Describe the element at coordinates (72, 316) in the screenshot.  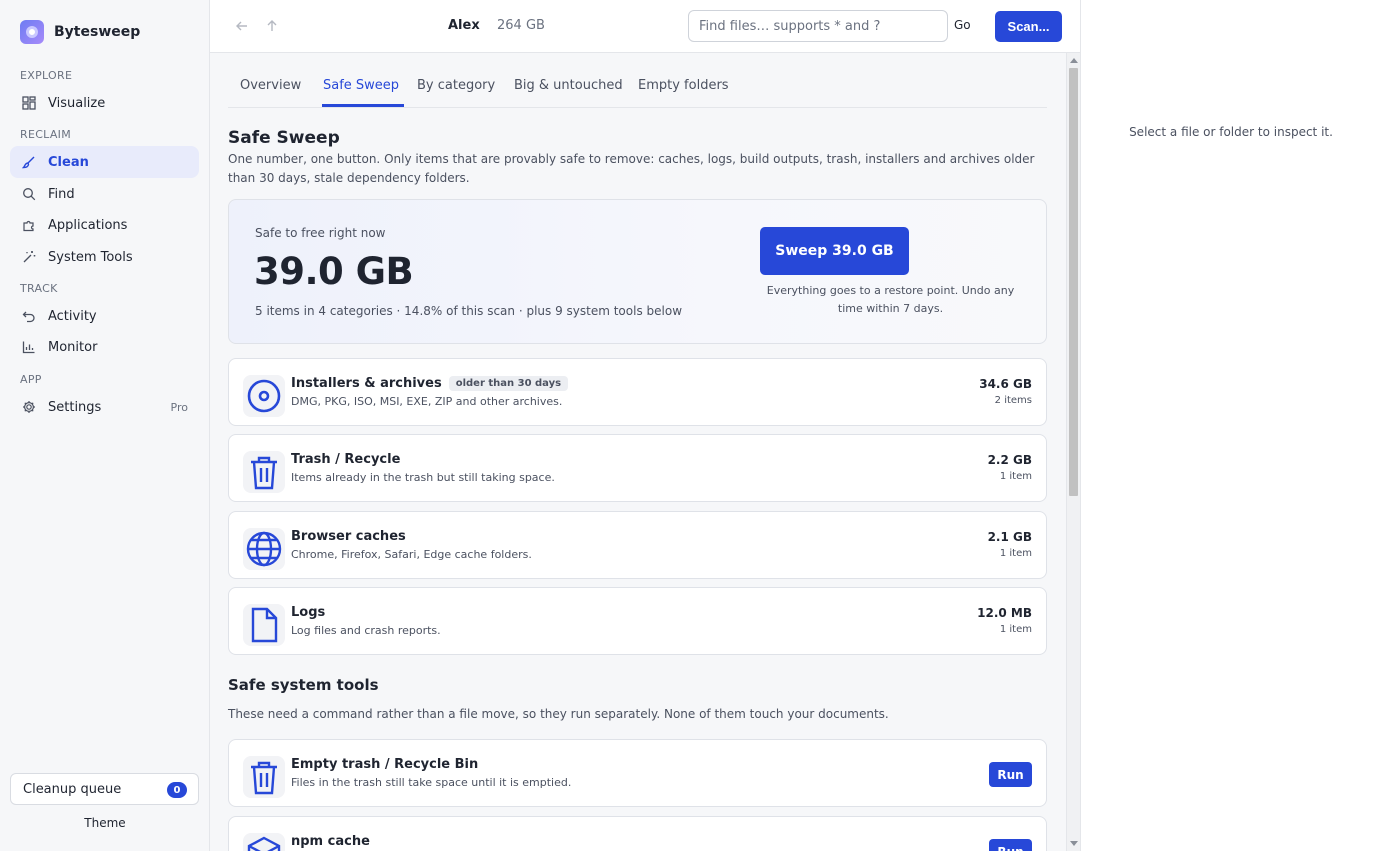
I see `sidebar-item-label: Activity` at that location.